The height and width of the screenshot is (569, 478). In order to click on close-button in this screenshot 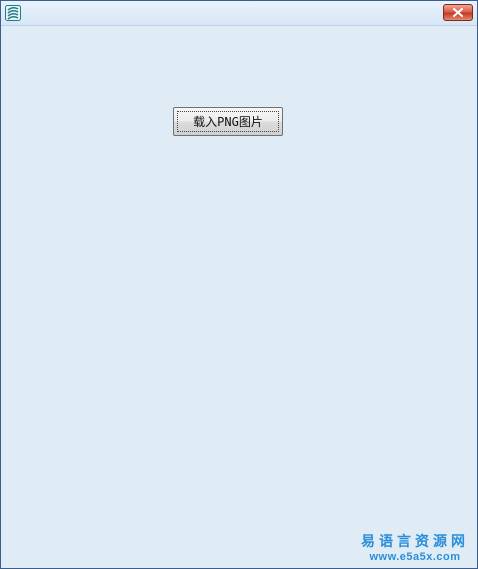, I will do `click(458, 12)`.